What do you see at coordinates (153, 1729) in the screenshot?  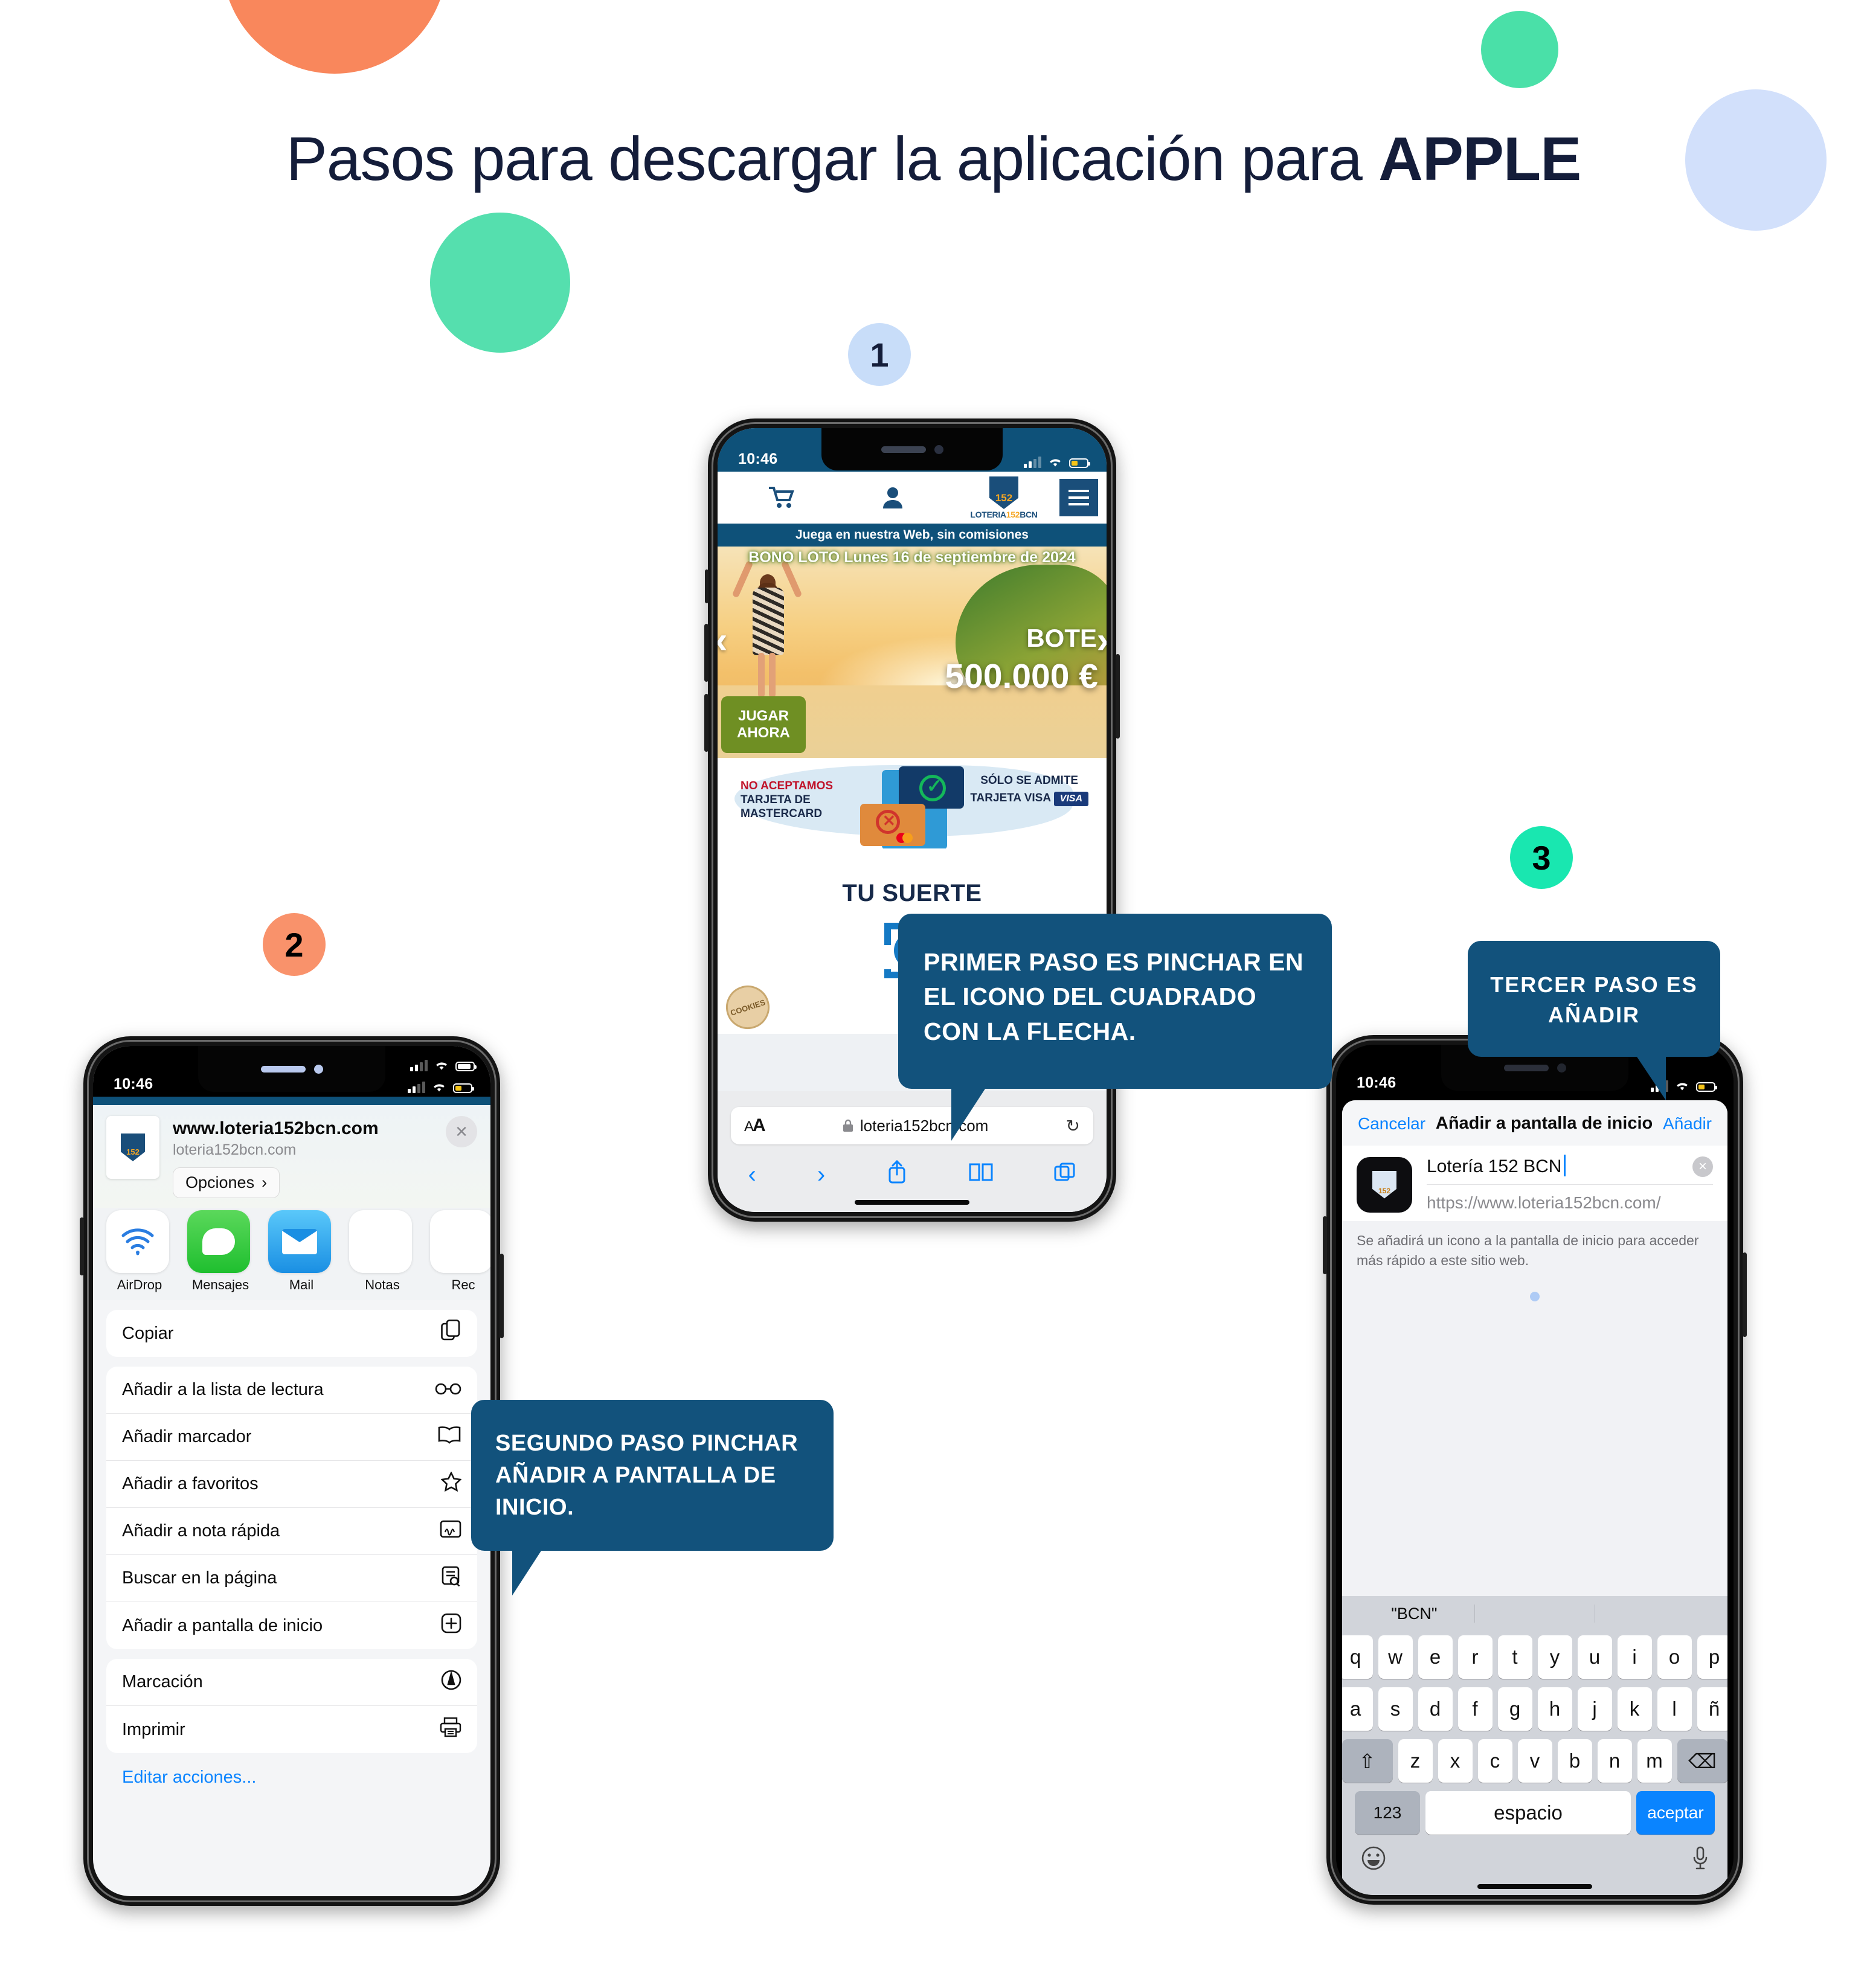 I see `action-label: Imprimir` at bounding box center [153, 1729].